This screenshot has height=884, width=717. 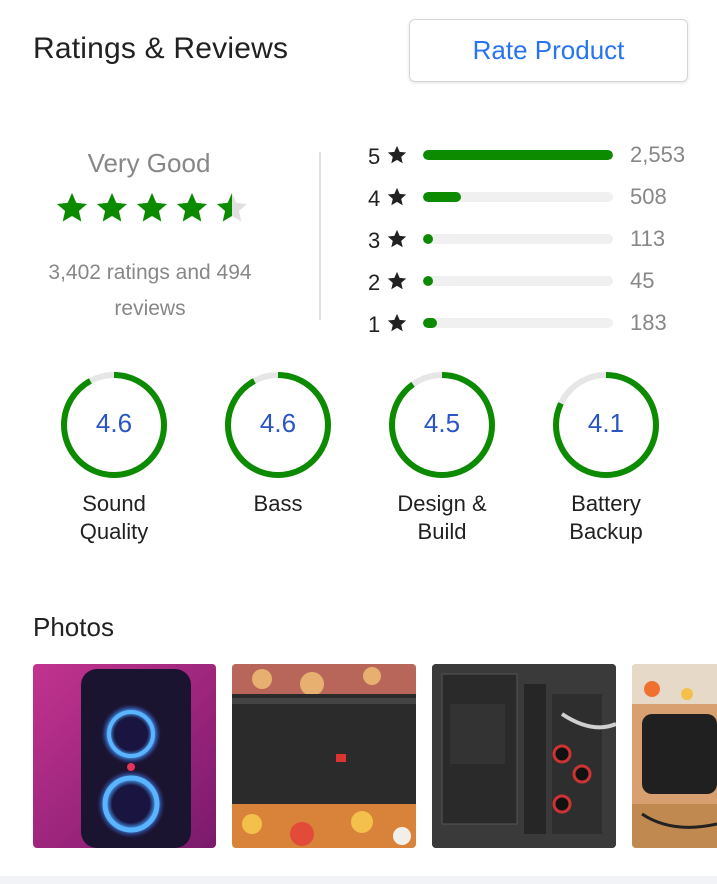 What do you see at coordinates (358, 50) in the screenshot?
I see `ratings-header: Ratings & Reviews Rate Product` at bounding box center [358, 50].